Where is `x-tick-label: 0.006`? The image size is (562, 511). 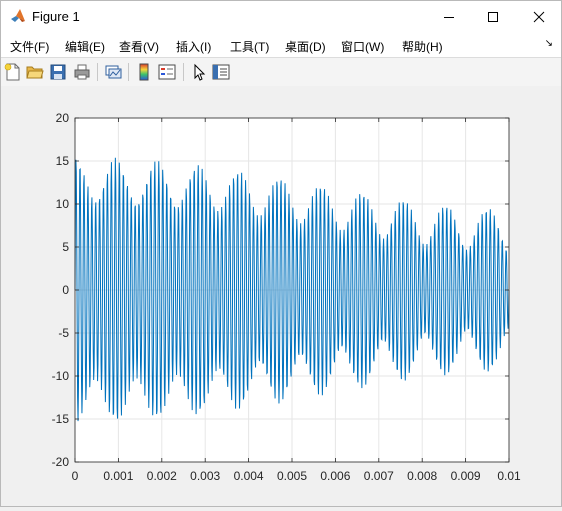
x-tick-label: 0.006 is located at coordinates (335, 476).